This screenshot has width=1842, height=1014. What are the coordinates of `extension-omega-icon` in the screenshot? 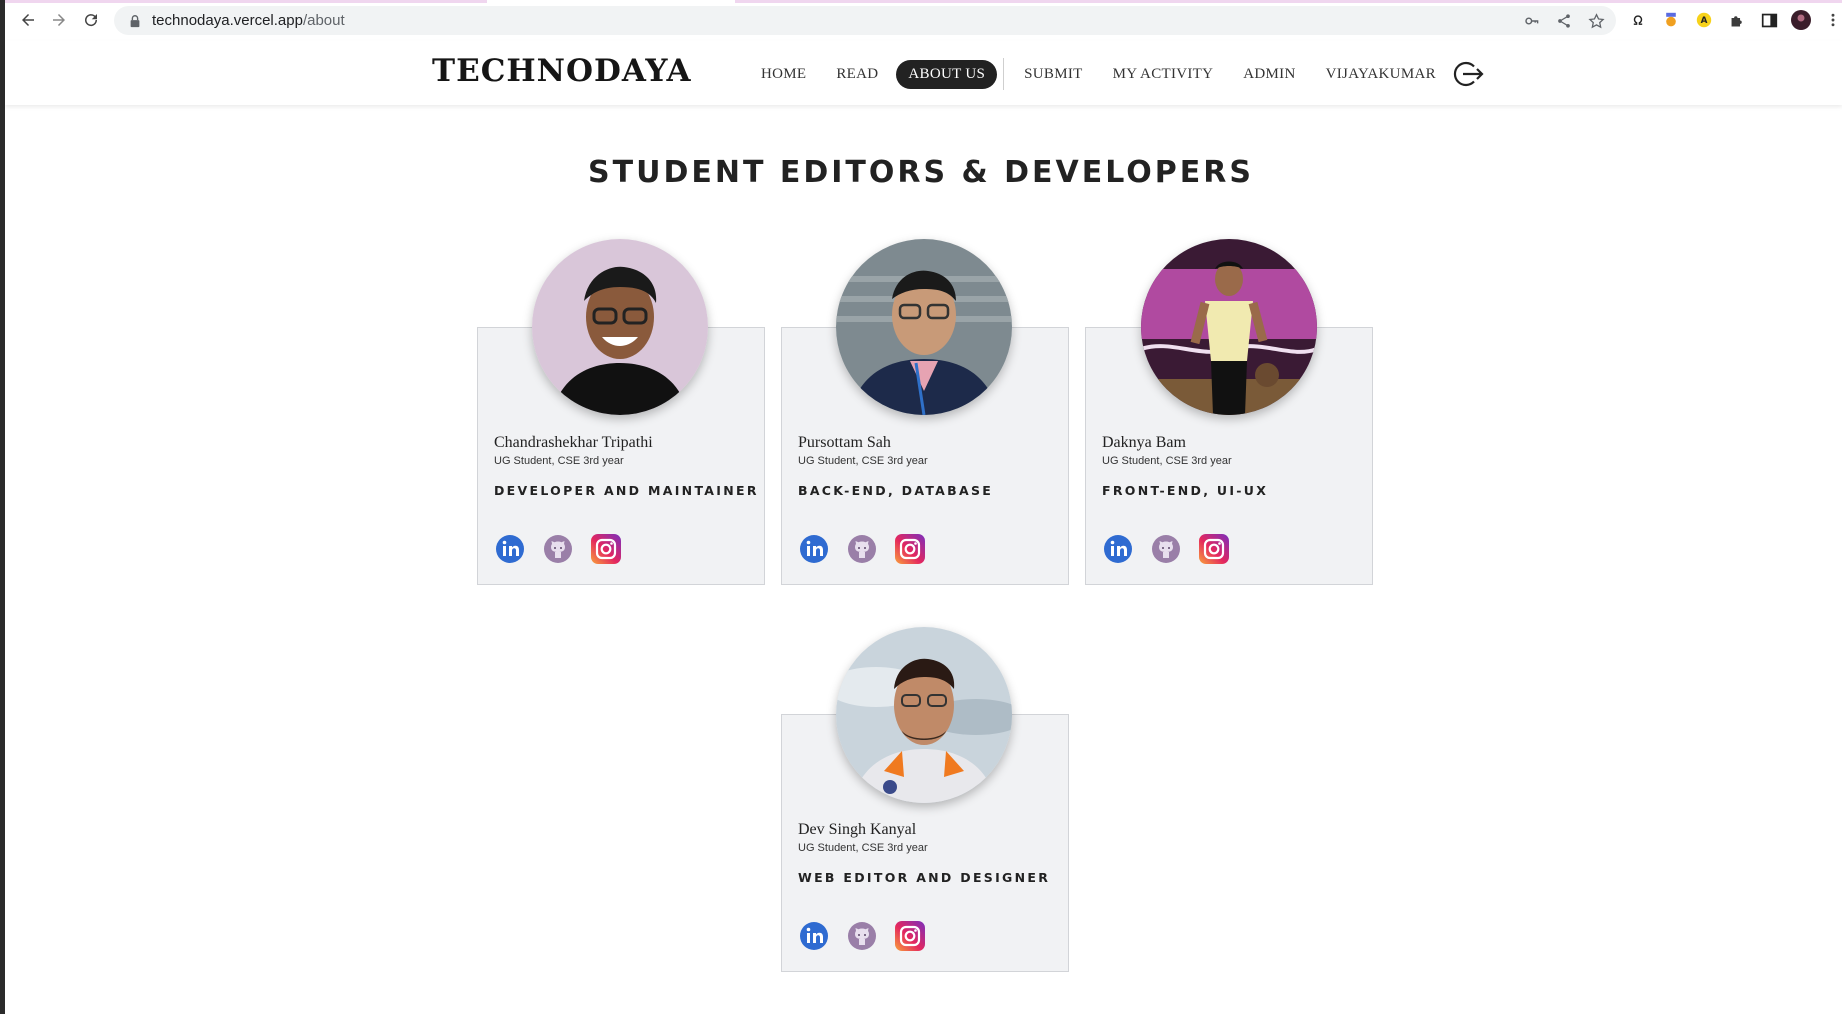 It's located at (1638, 20).